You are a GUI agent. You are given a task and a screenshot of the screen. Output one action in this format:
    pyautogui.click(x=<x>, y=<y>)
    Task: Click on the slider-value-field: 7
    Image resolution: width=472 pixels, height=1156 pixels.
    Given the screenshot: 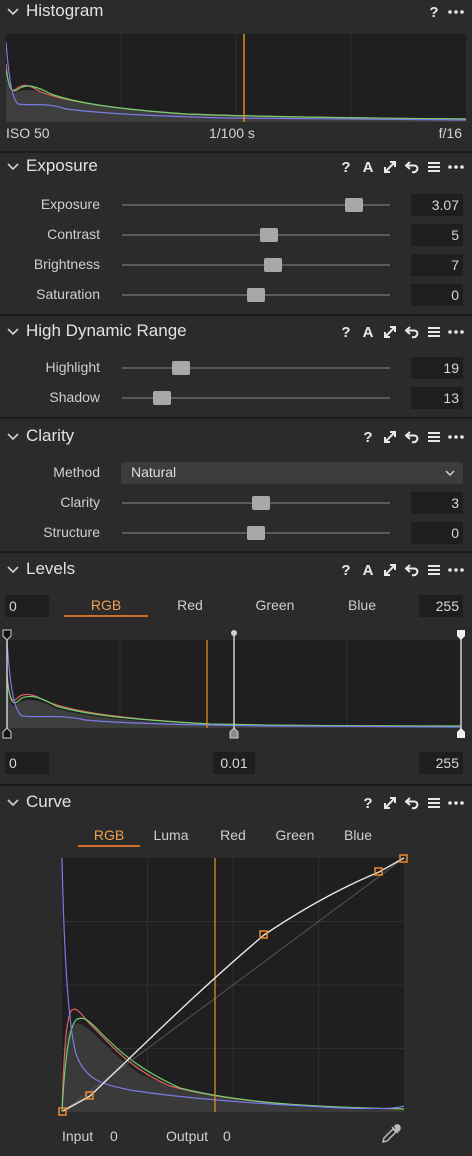 What is the action you would take?
    pyautogui.click(x=437, y=265)
    